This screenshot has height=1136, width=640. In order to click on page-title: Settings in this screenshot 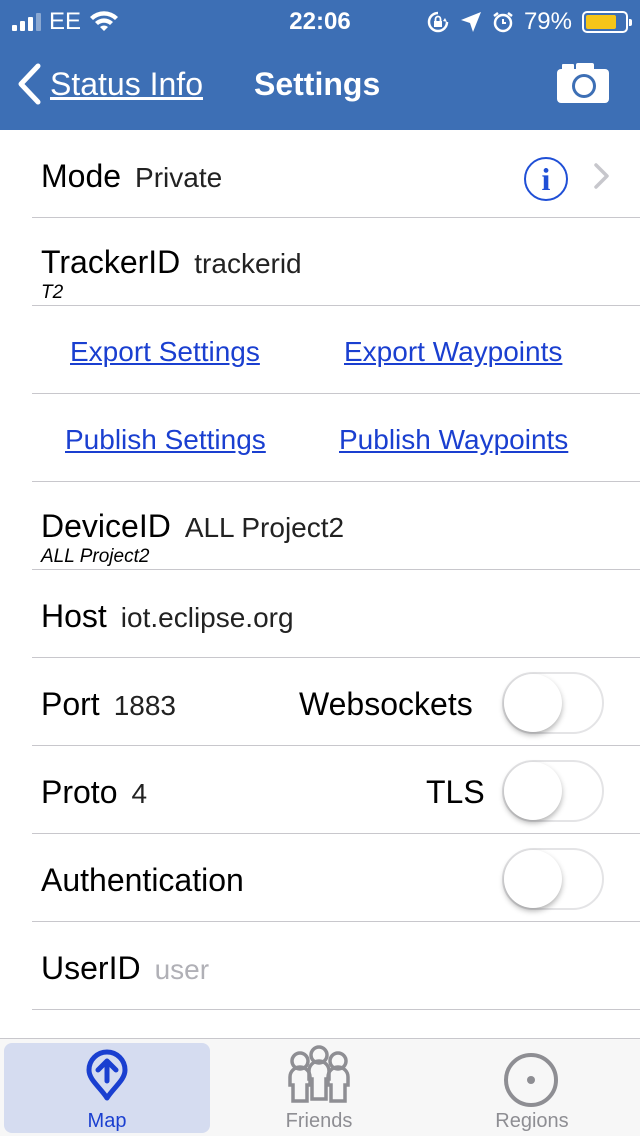, I will do `click(317, 84)`.